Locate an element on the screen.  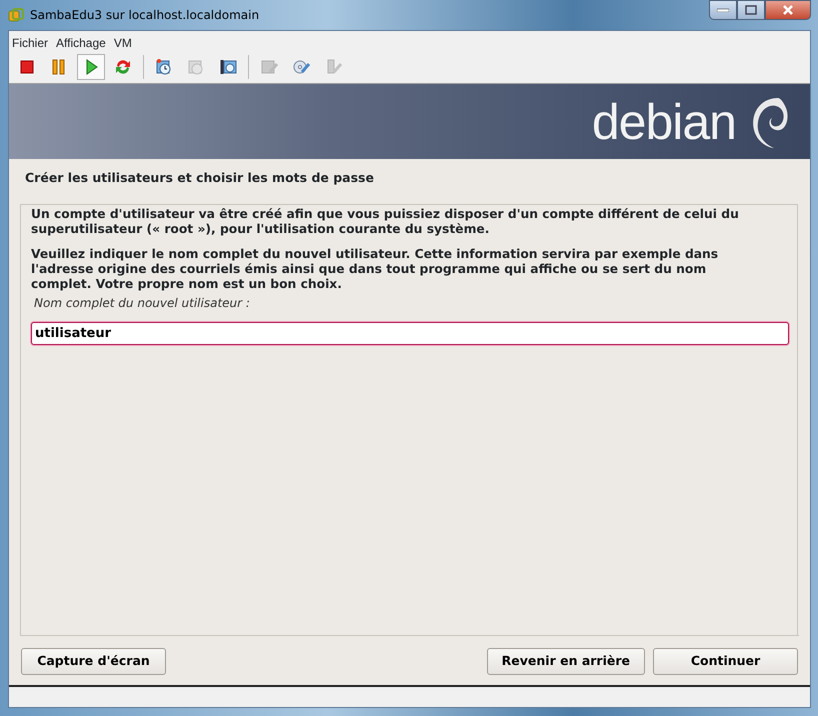
disc-wrench-icon is located at coordinates (301, 67).